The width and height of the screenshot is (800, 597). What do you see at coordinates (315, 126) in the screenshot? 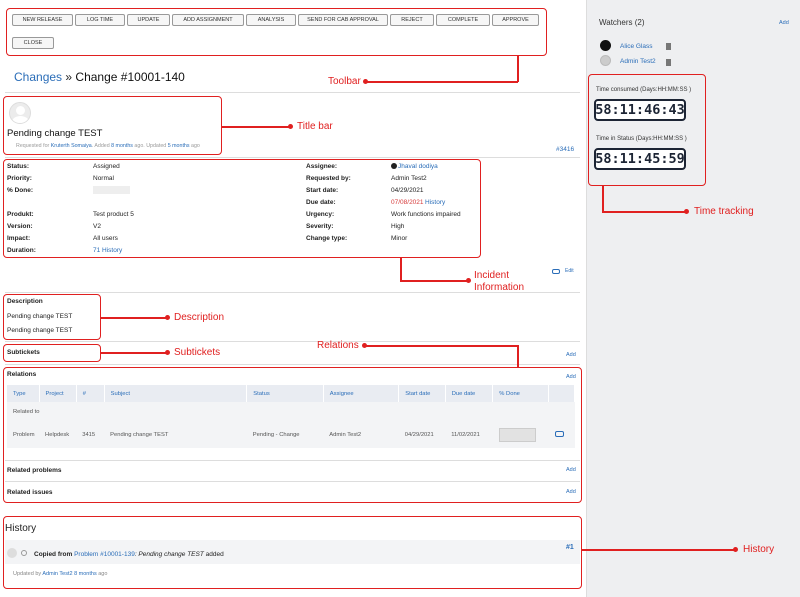
I see `title-bar-callout: Title bar` at bounding box center [315, 126].